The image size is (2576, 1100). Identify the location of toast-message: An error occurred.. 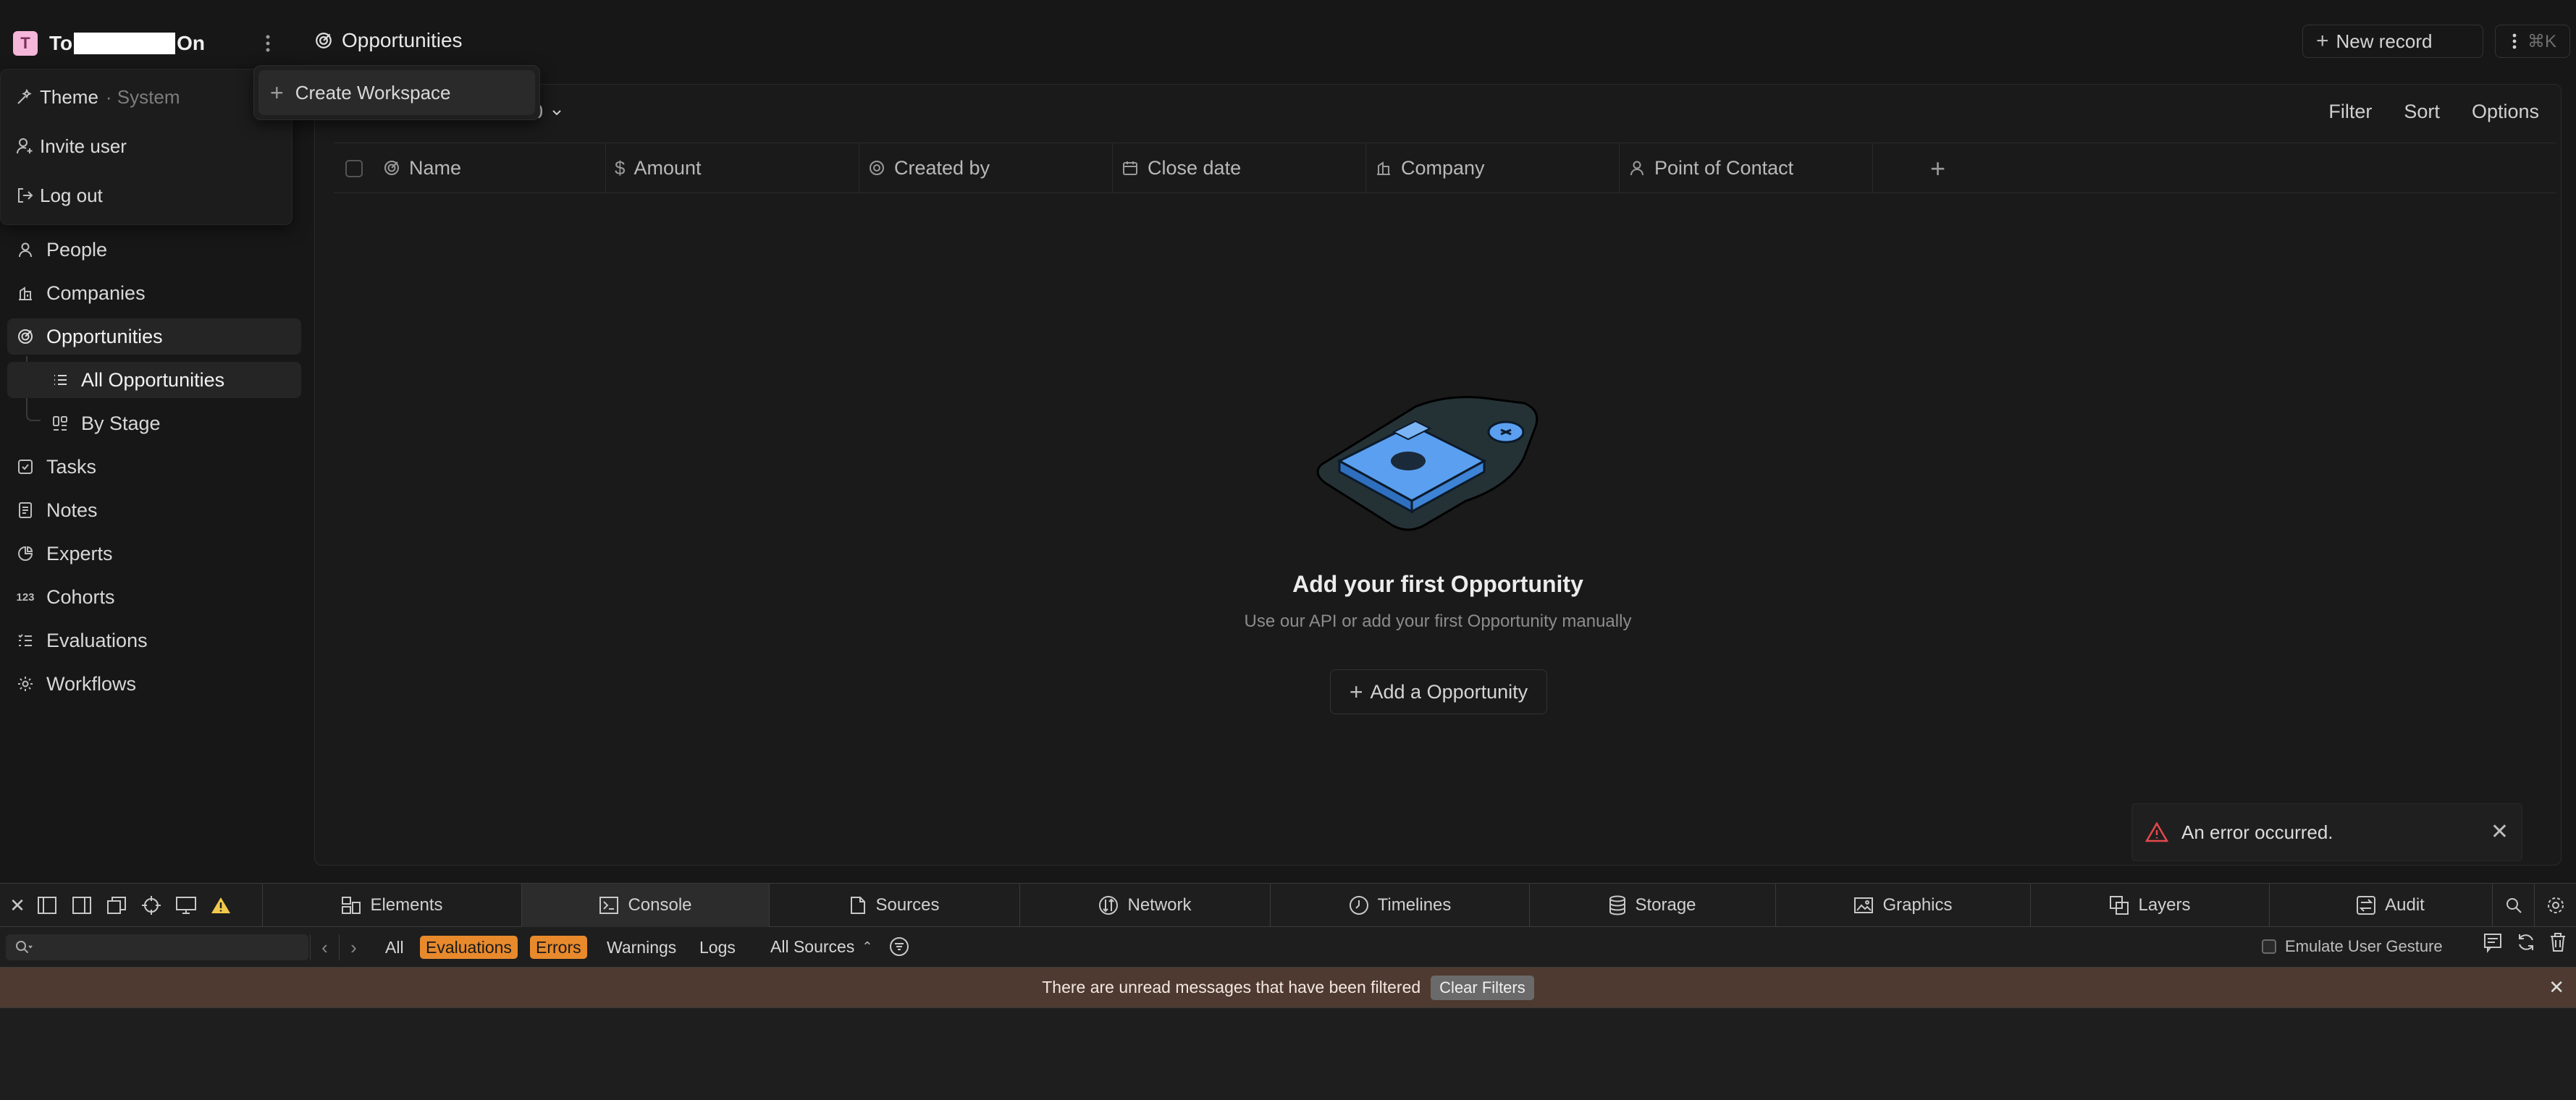
(2257, 832).